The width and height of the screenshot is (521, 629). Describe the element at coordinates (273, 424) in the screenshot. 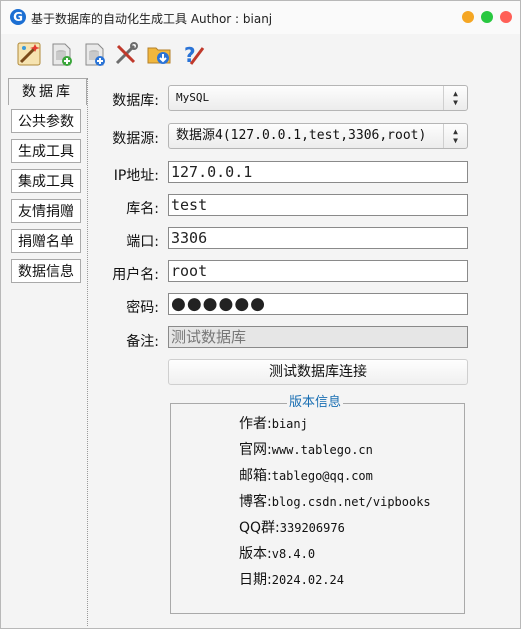

I see `info-row-author: 作者:bianj` at that location.